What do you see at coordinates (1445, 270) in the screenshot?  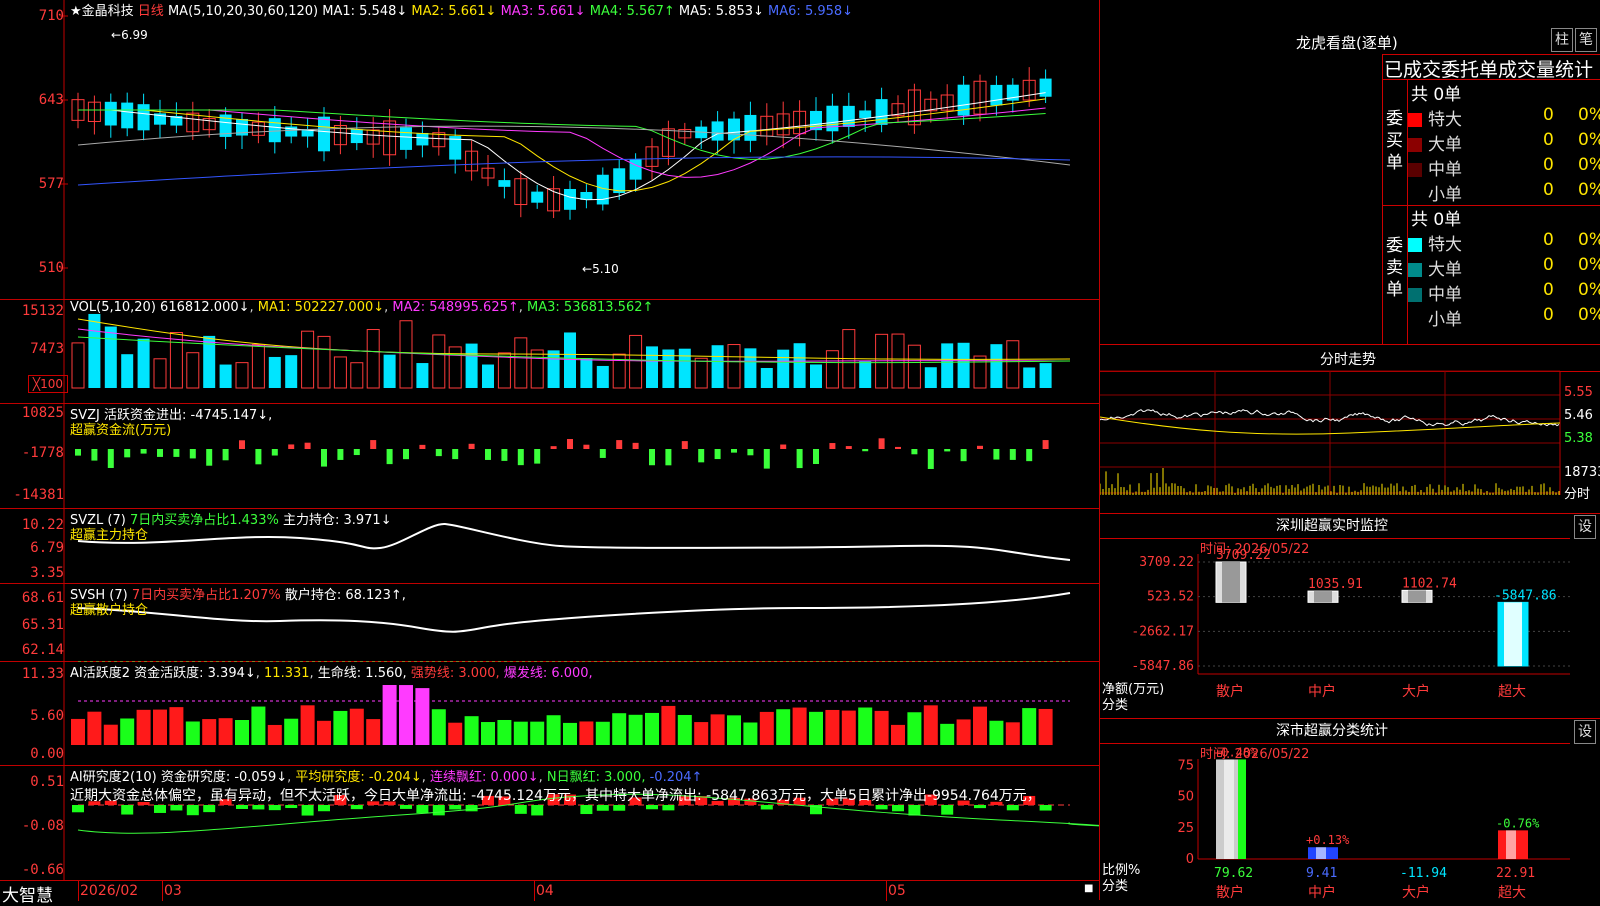 I see `row-label: 大单` at bounding box center [1445, 270].